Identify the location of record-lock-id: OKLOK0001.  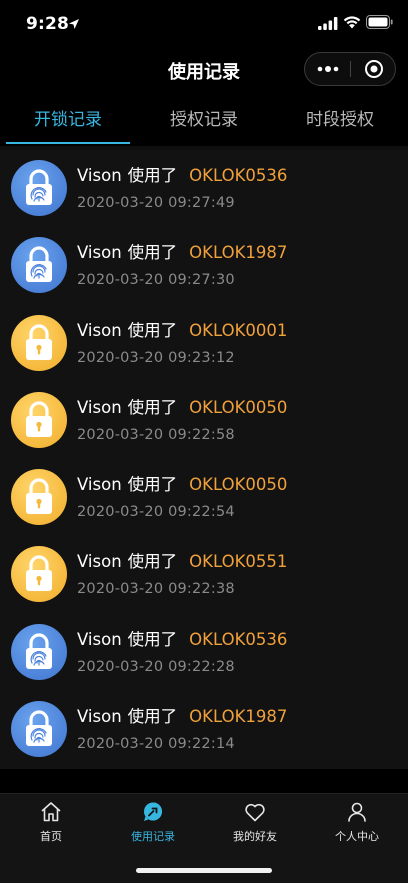
(238, 330).